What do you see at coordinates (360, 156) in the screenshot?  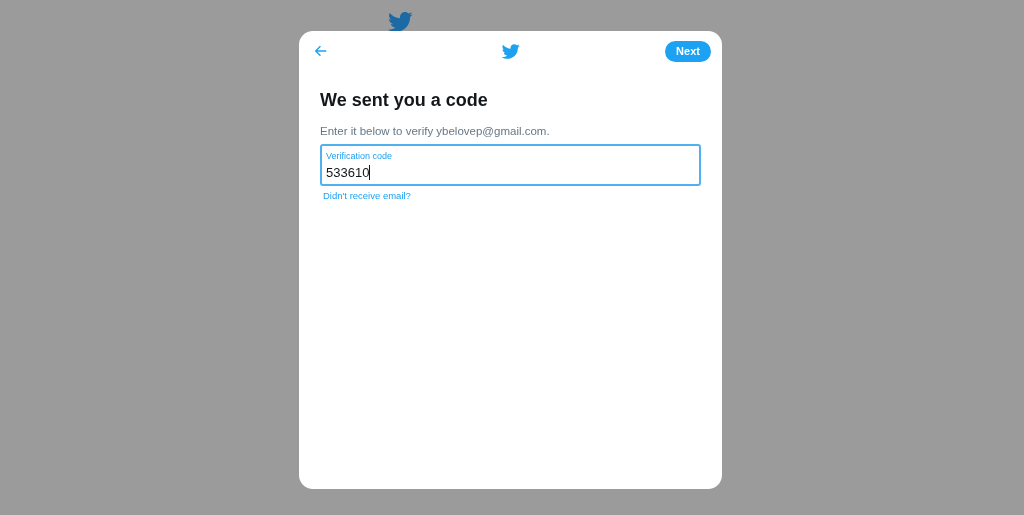 I see `field-label: Verification code` at bounding box center [360, 156].